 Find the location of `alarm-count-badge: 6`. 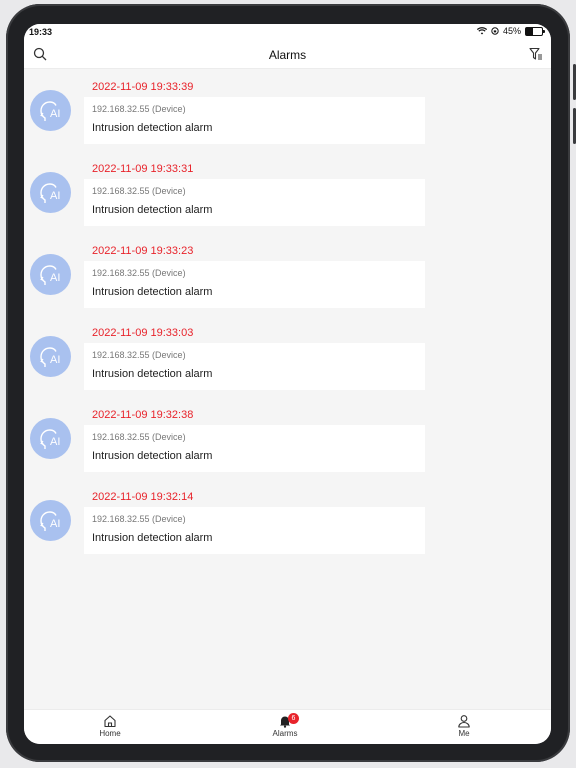

alarm-count-badge: 6 is located at coordinates (293, 718).